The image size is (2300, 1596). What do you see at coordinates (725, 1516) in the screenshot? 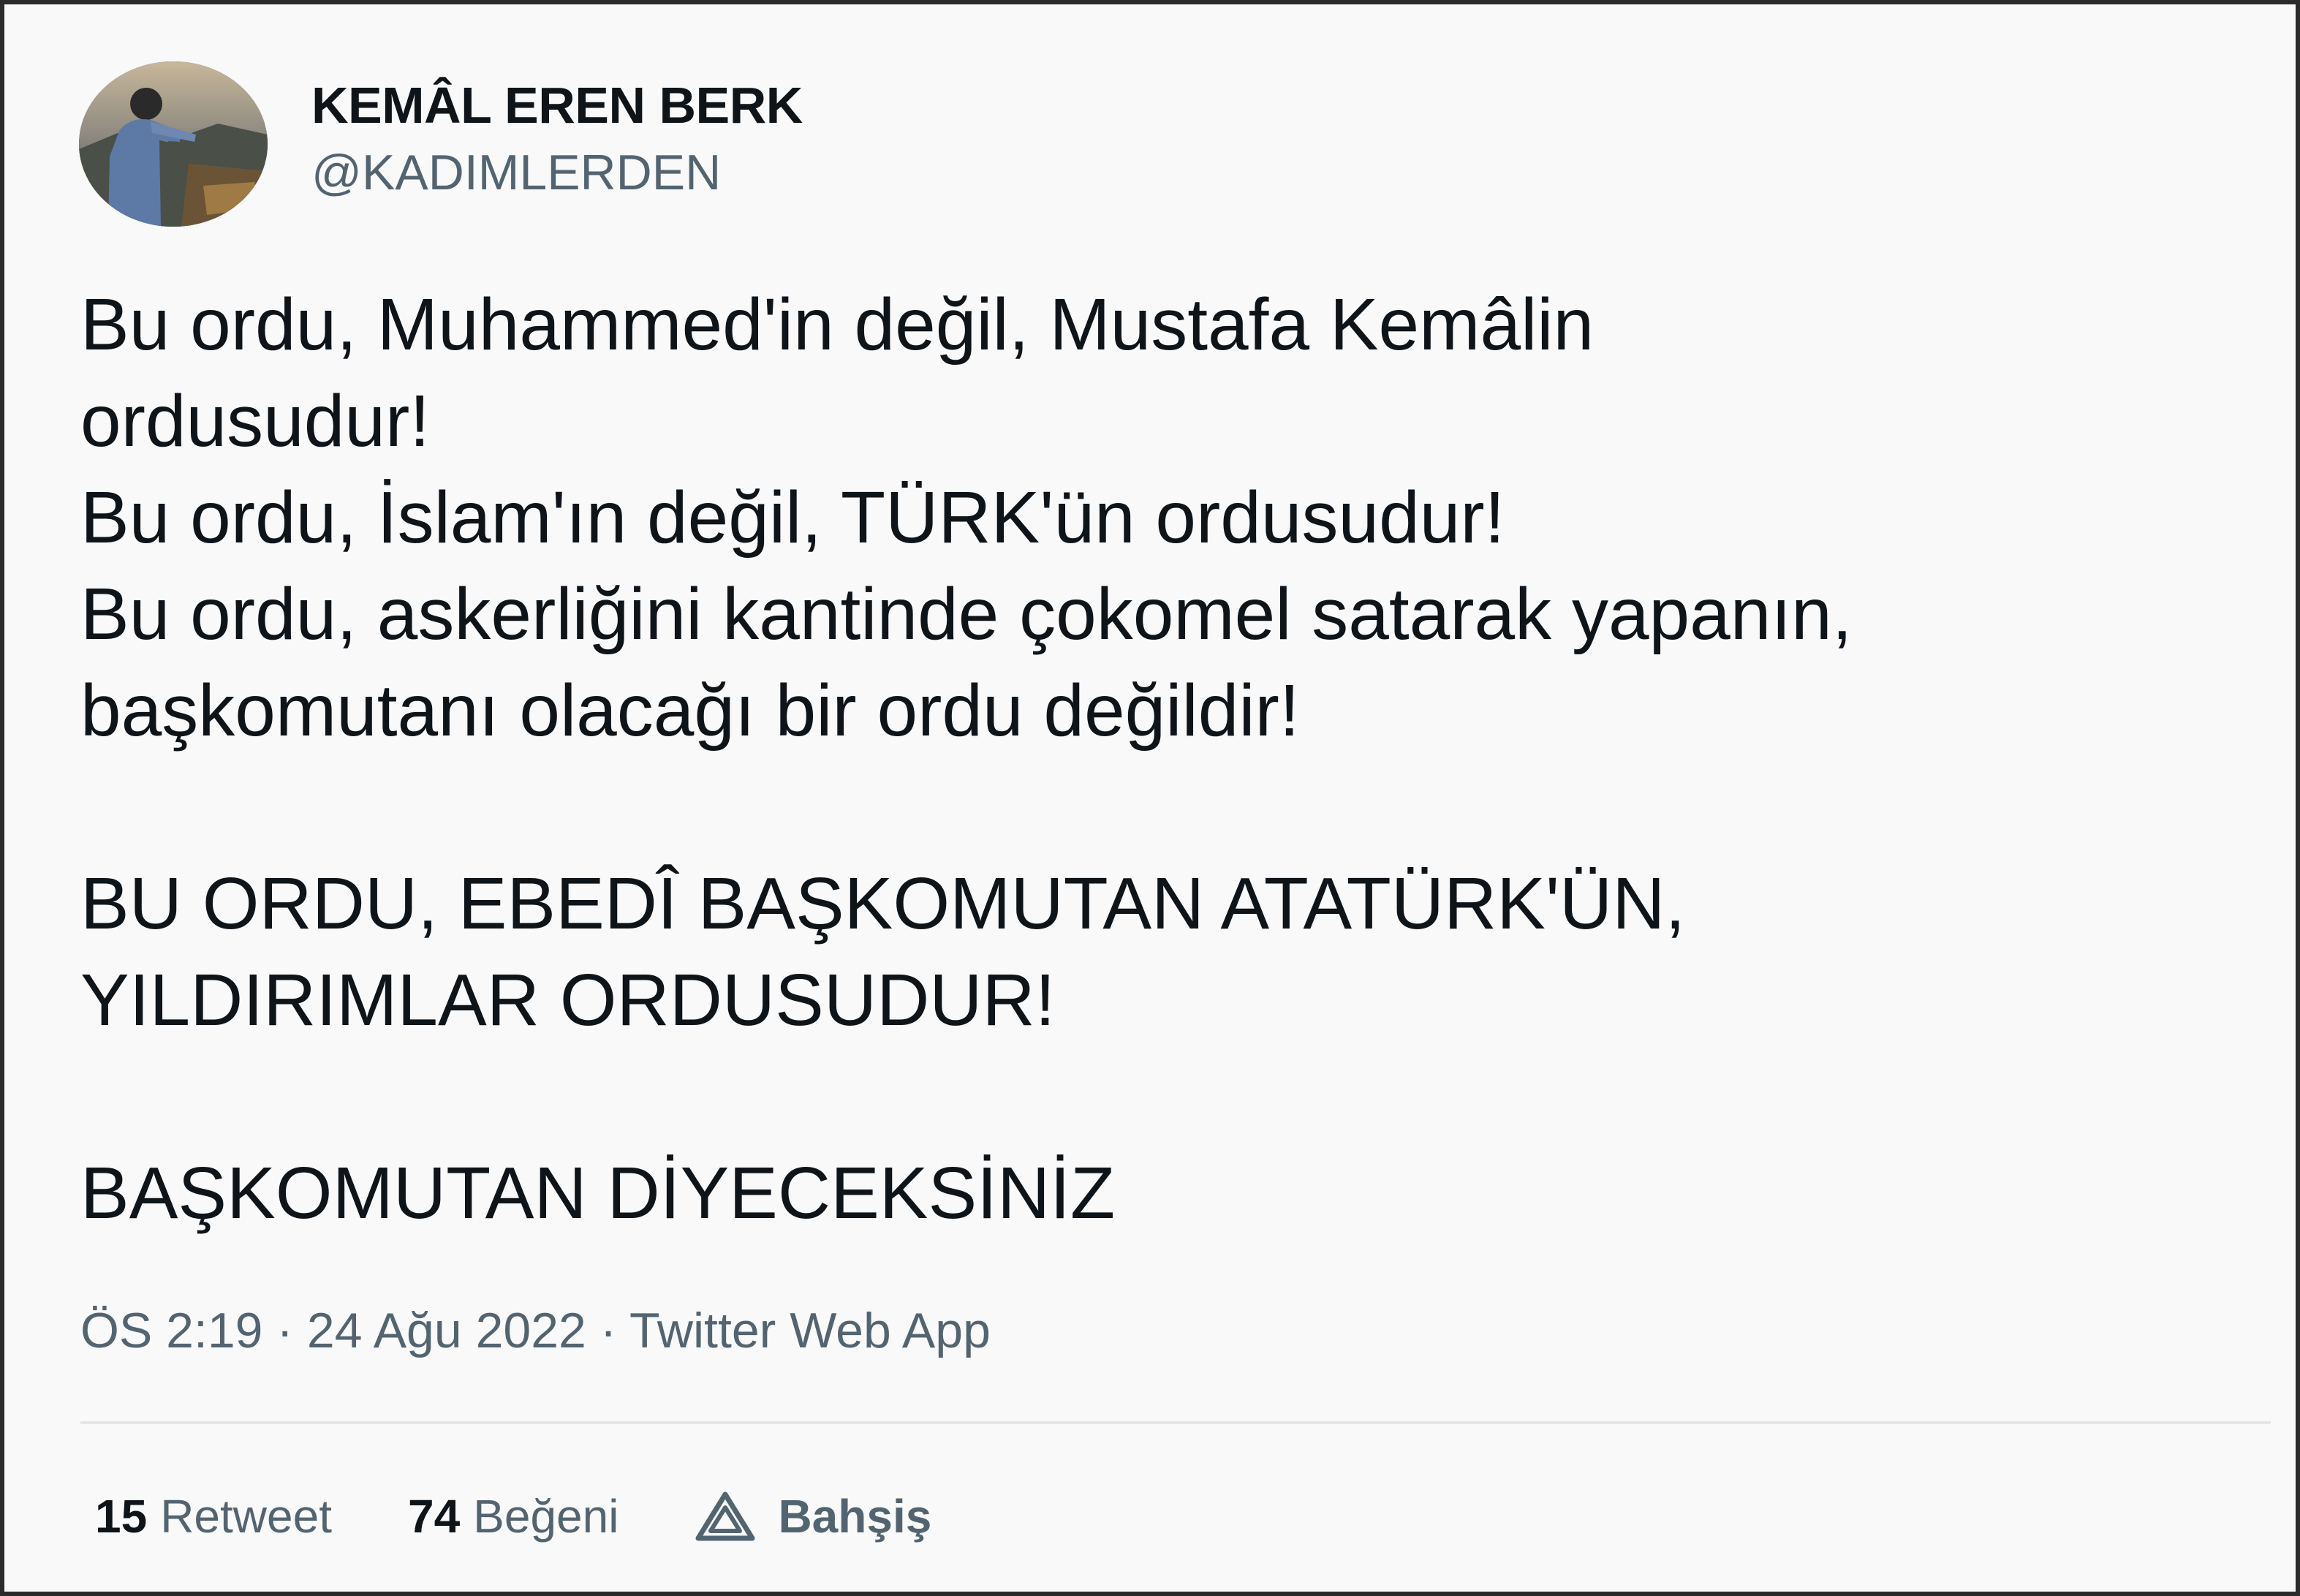
I see `tip-icon` at bounding box center [725, 1516].